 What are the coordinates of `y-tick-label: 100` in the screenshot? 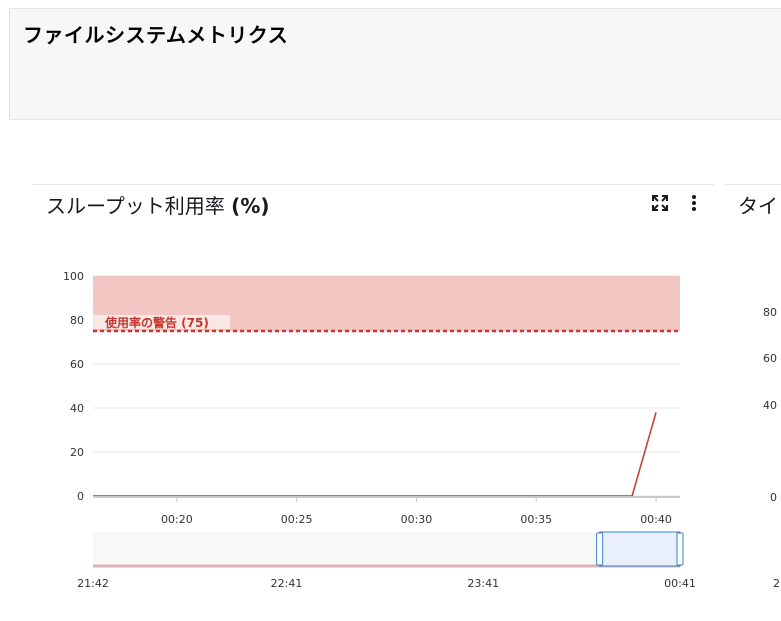 It's located at (73, 276).